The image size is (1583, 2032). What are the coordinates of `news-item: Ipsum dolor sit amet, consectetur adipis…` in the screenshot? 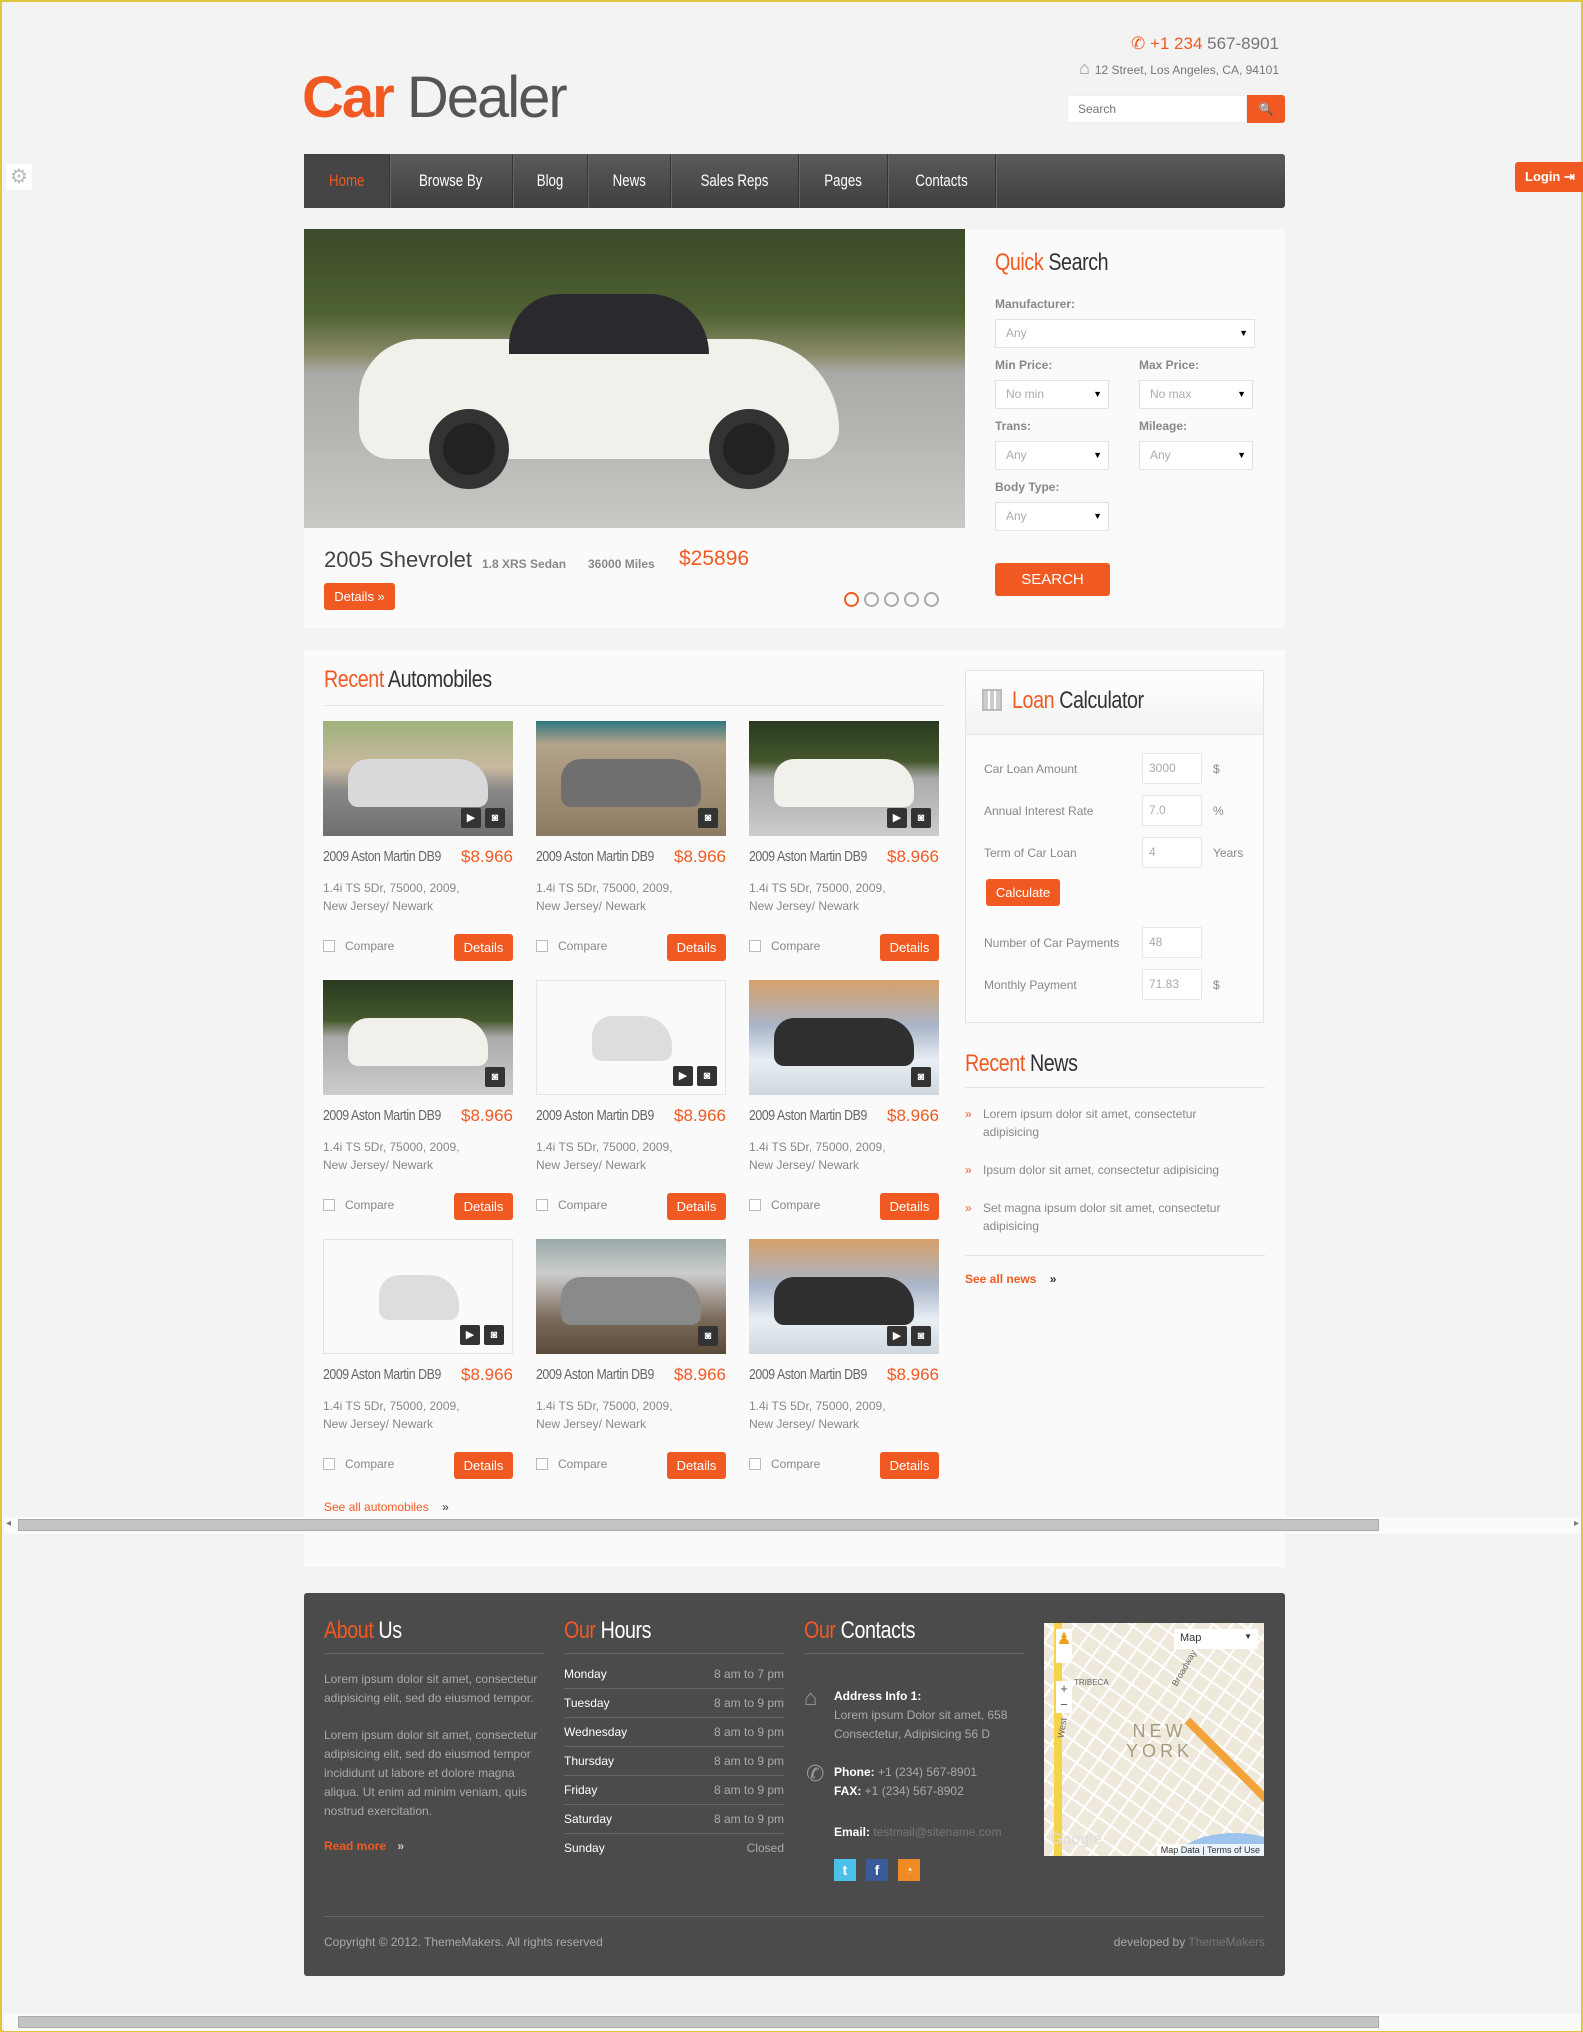 It's located at (1110, 1170).